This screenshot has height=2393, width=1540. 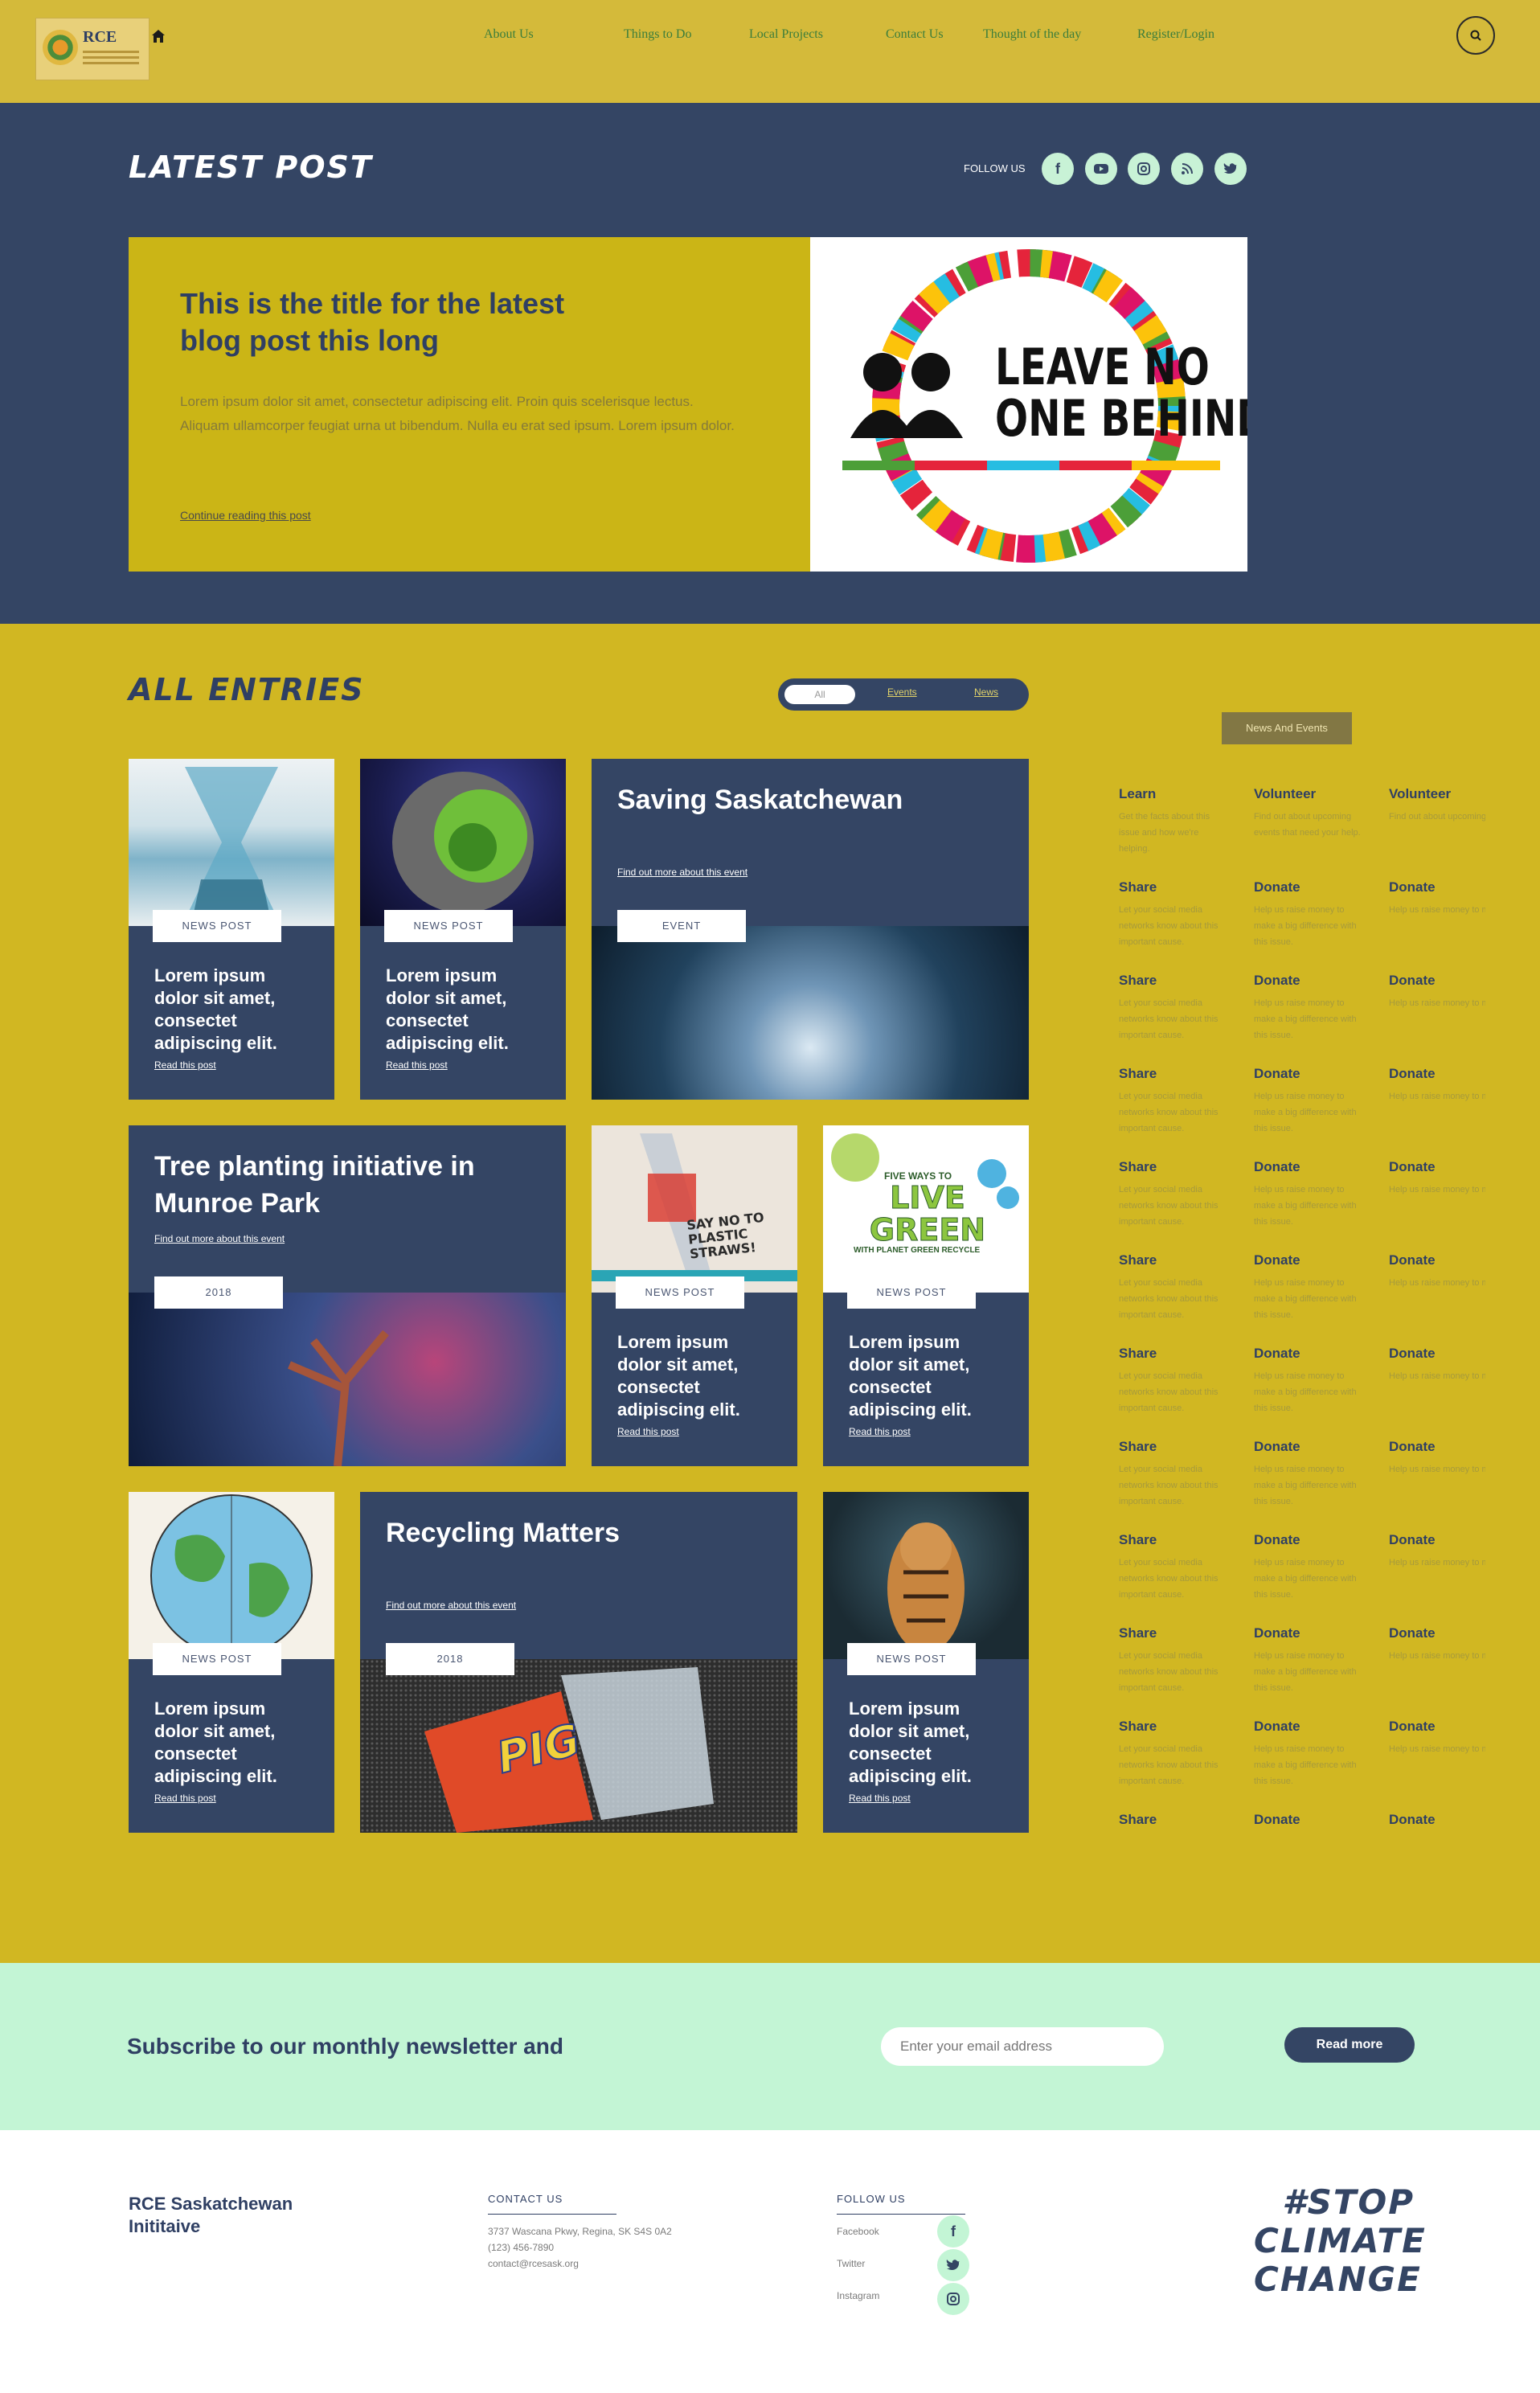 What do you see at coordinates (858, 2296) in the screenshot?
I see `footer-instagram-link: Instagram` at bounding box center [858, 2296].